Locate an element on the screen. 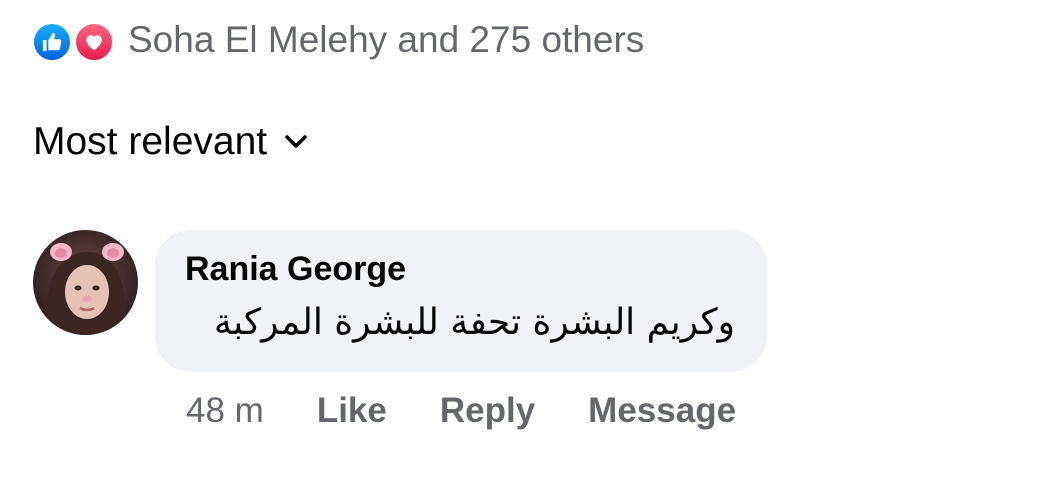 The width and height of the screenshot is (1060, 482). thumbs-up-icon is located at coordinates (52, 42).